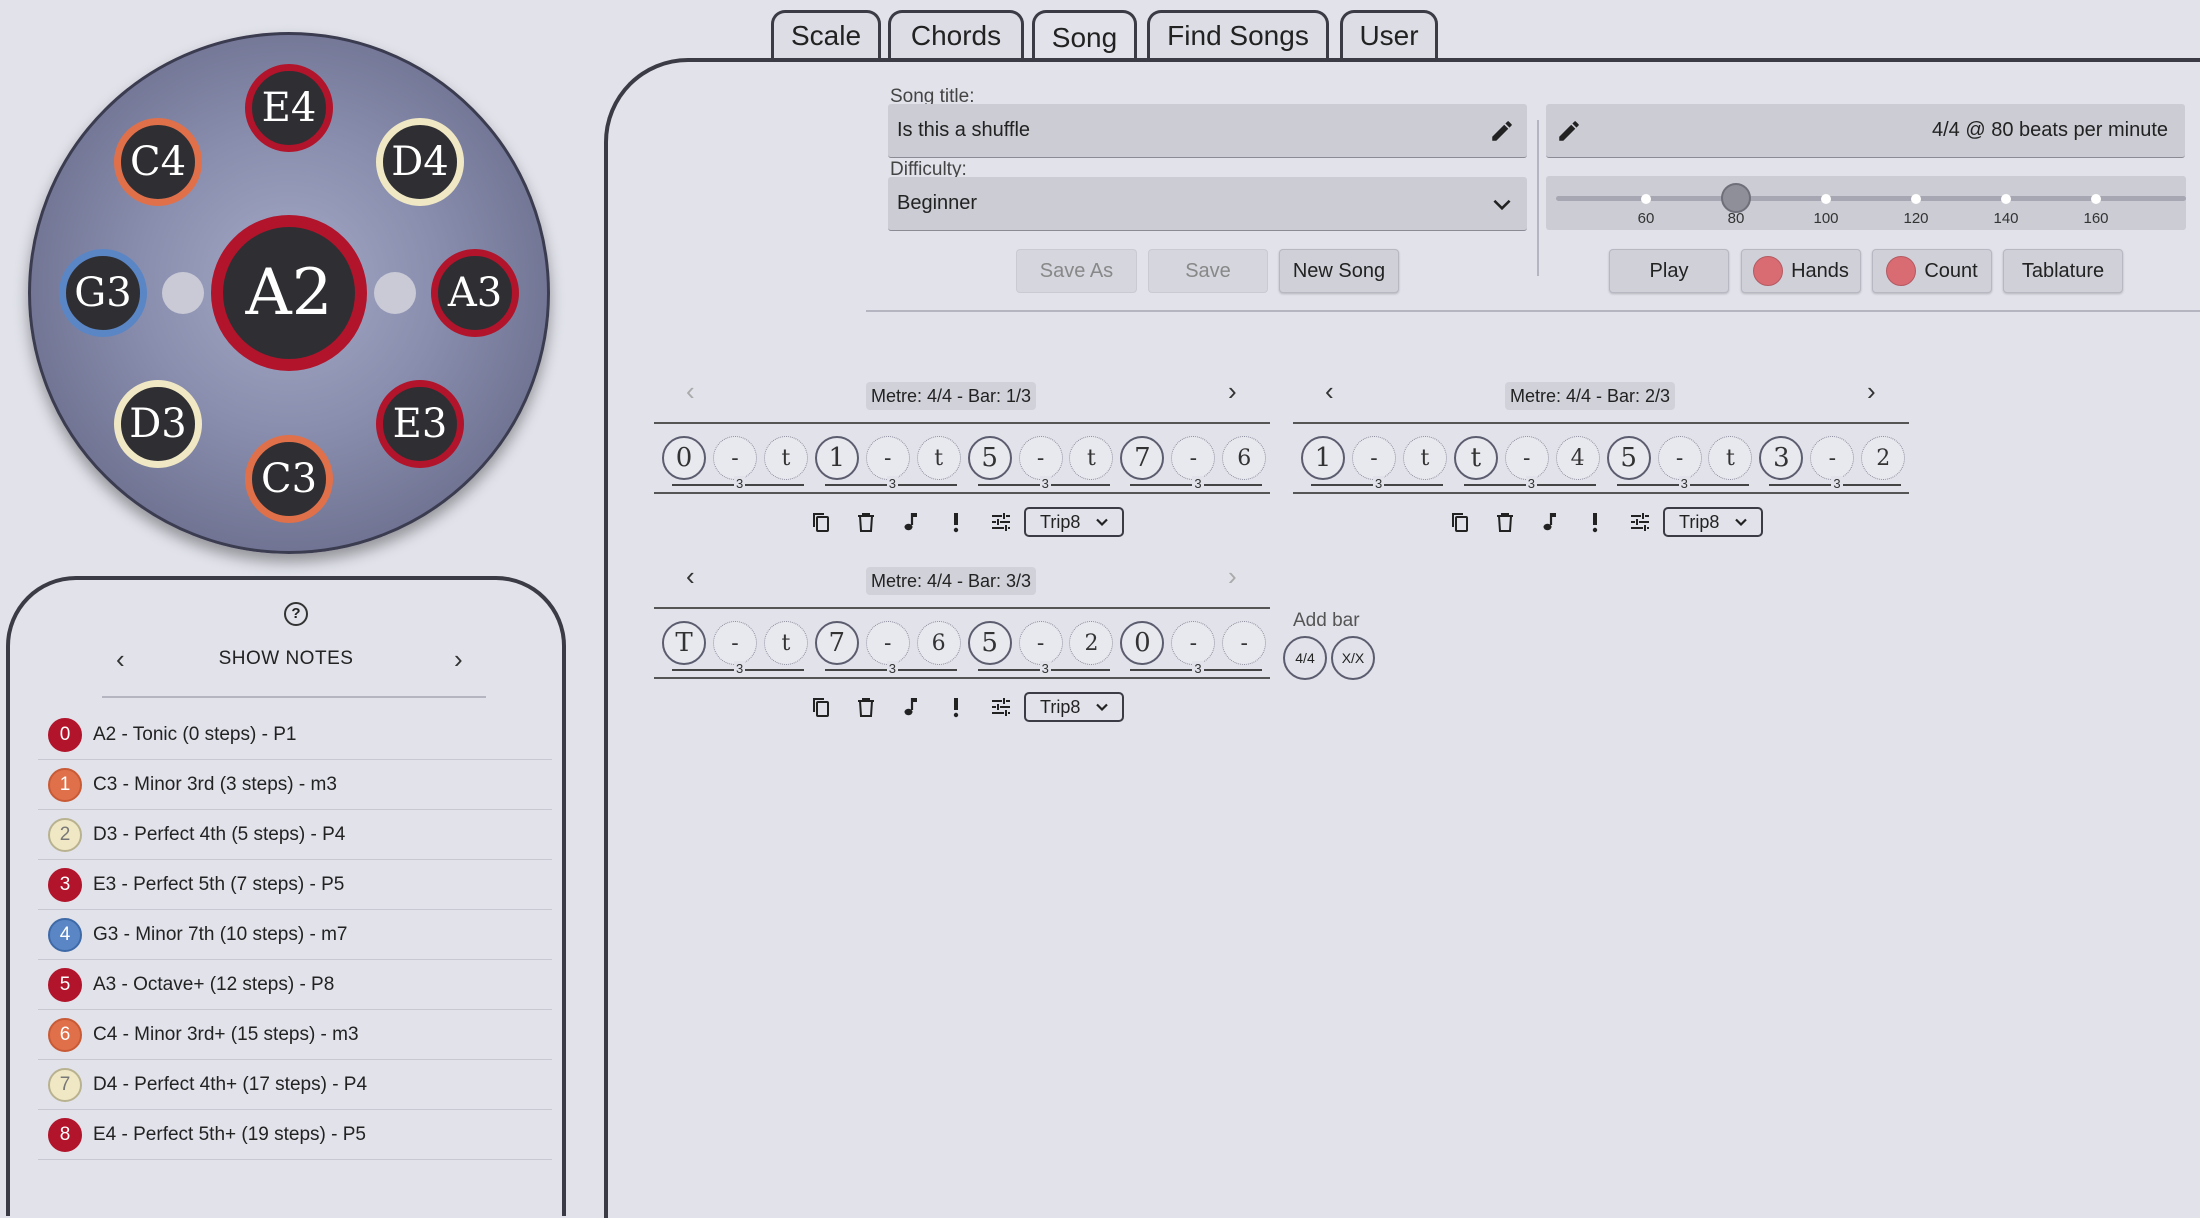 The height and width of the screenshot is (1218, 2200). What do you see at coordinates (289, 479) in the screenshot?
I see `drum-note-c3: C3` at bounding box center [289, 479].